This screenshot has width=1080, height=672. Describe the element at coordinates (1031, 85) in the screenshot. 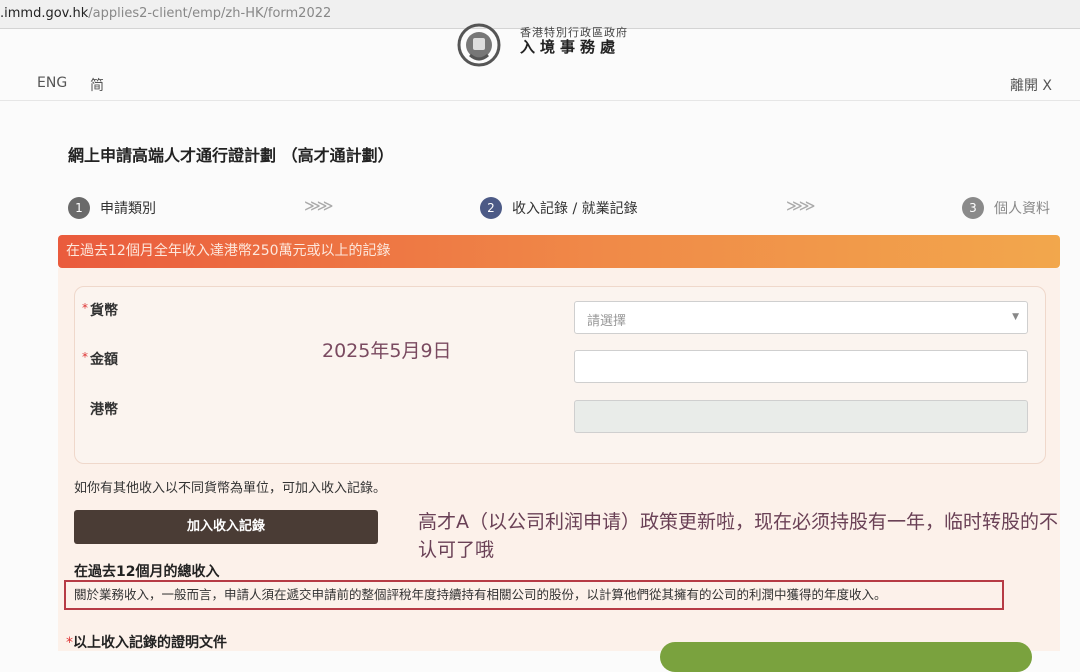

I see `exit-link: 離開 X` at that location.